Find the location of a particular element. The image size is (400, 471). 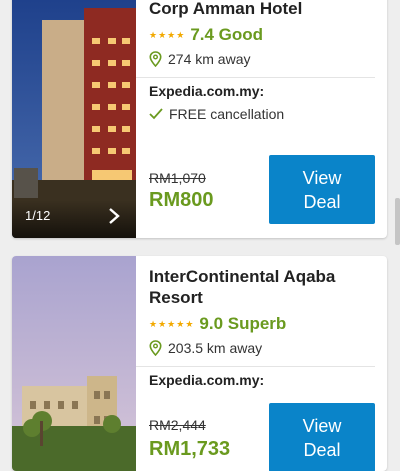

hotel-photo-image is located at coordinates (74, 363).